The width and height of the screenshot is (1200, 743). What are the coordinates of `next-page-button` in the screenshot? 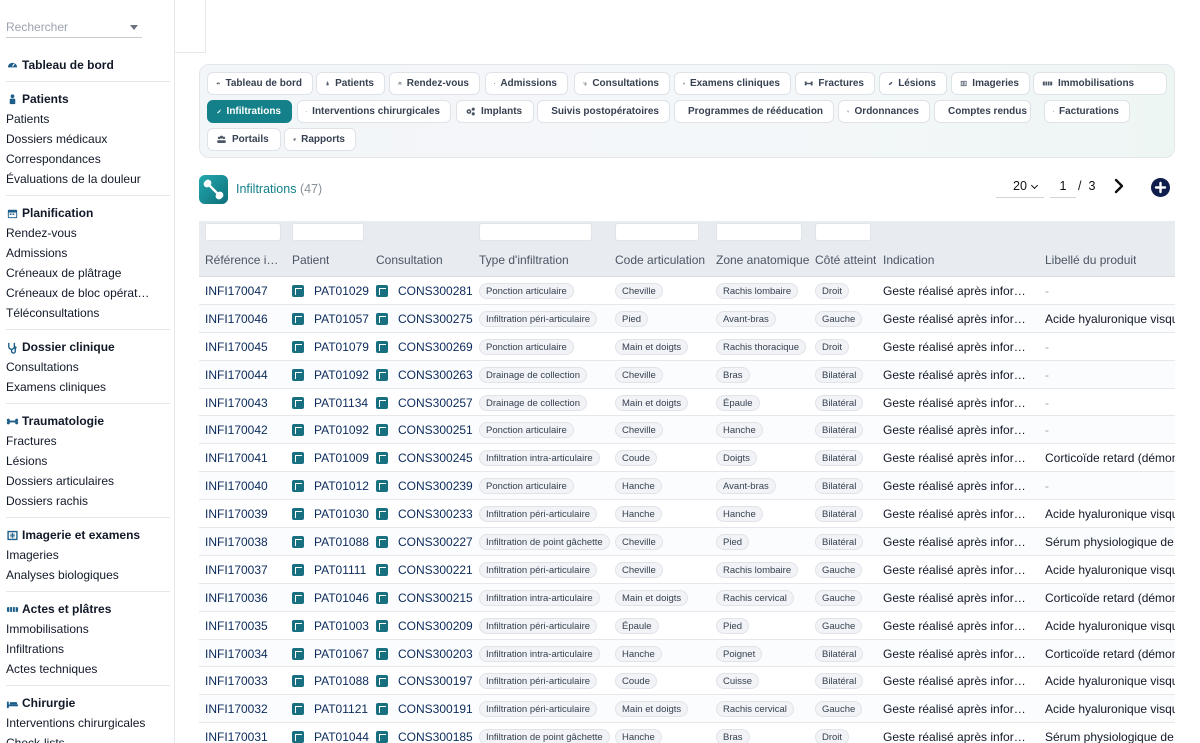 It's located at (1119, 186).